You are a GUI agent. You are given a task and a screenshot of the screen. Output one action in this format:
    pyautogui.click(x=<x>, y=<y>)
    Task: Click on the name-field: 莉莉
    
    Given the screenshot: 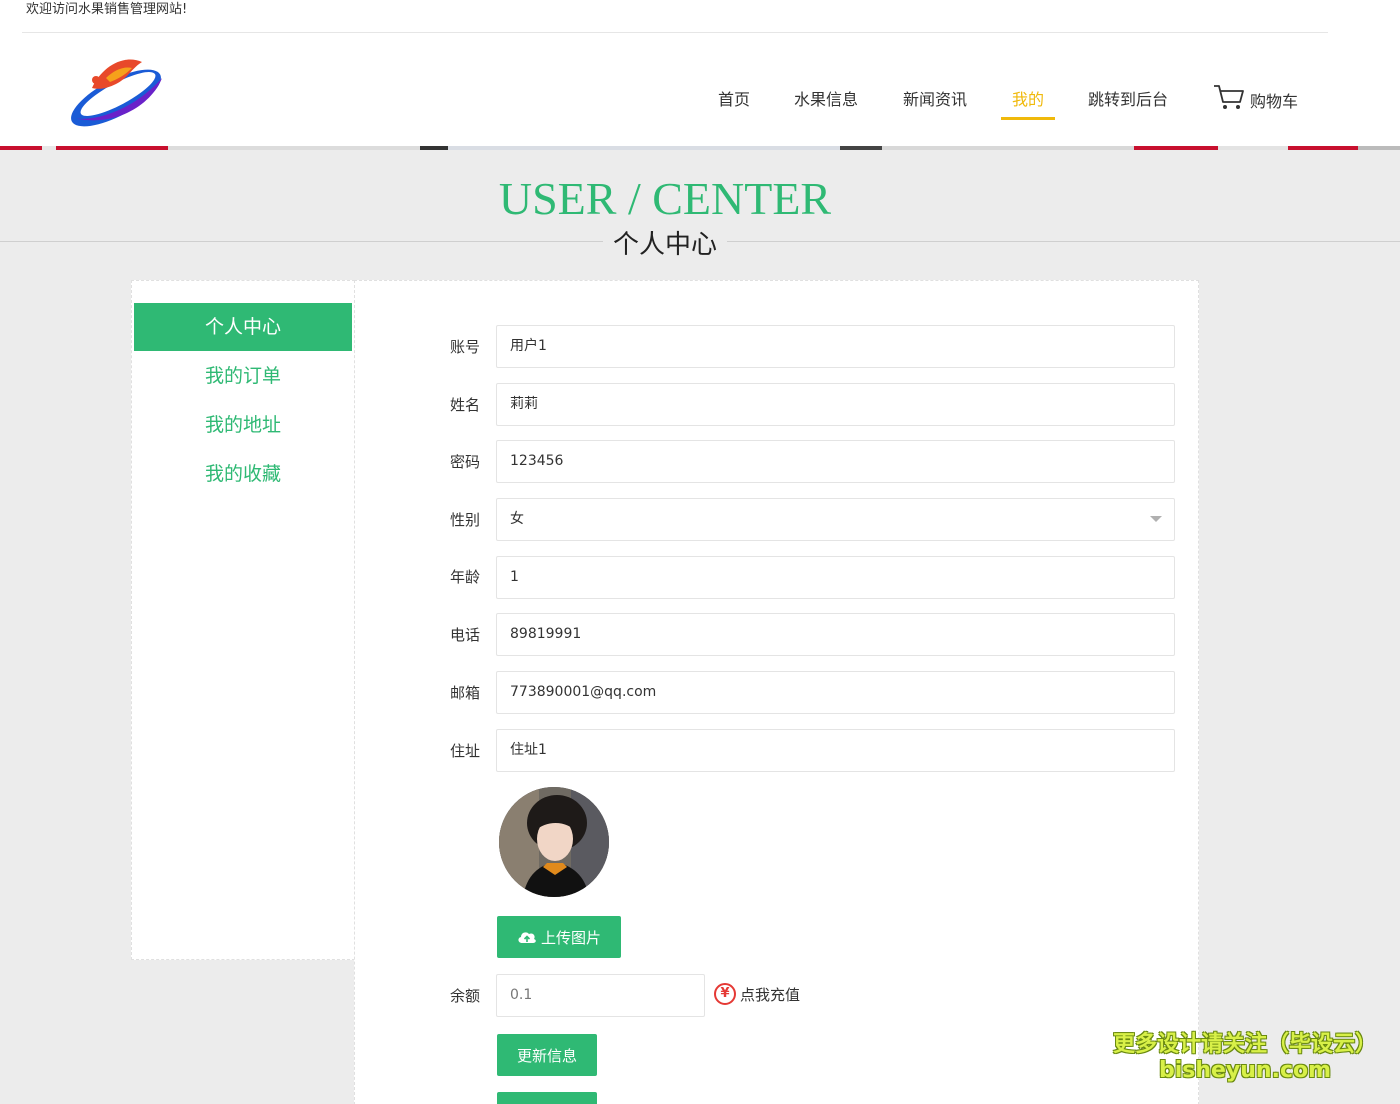 What is the action you would take?
    pyautogui.click(x=835, y=404)
    